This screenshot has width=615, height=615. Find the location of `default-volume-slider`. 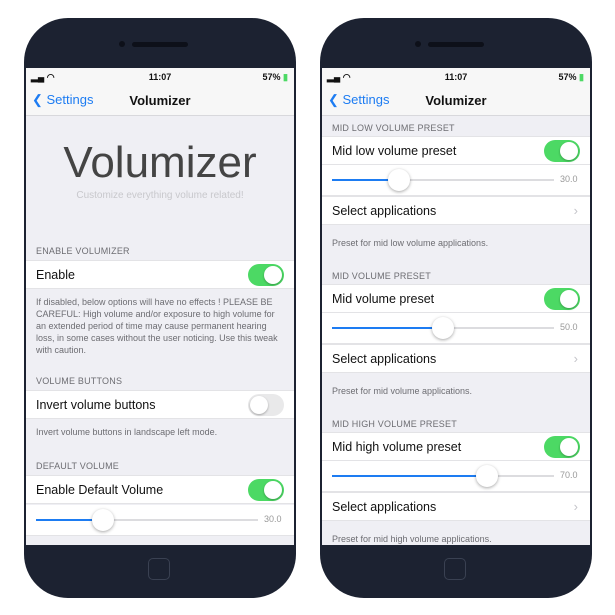

default-volume-slider is located at coordinates (147, 520).